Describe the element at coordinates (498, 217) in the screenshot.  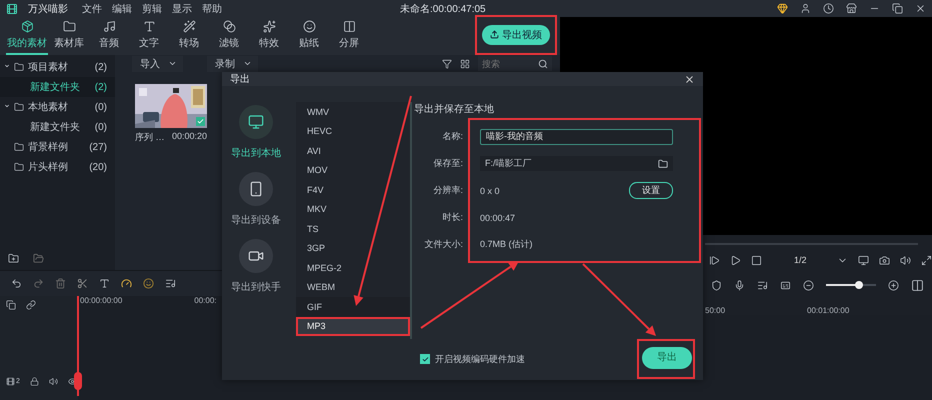
I see `field-value: 00:00:47` at that location.